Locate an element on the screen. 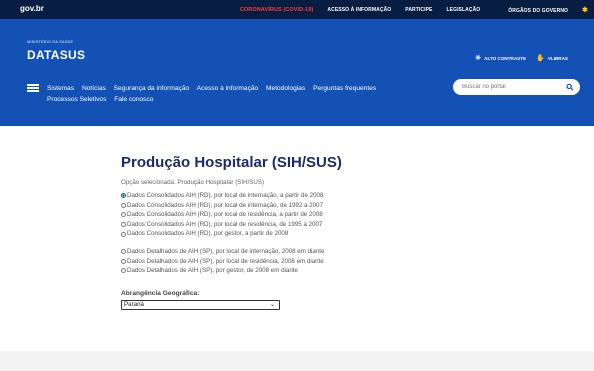 The width and height of the screenshot is (594, 371). nav-processos-seletivos: Processos Seletivos is located at coordinates (76, 99).